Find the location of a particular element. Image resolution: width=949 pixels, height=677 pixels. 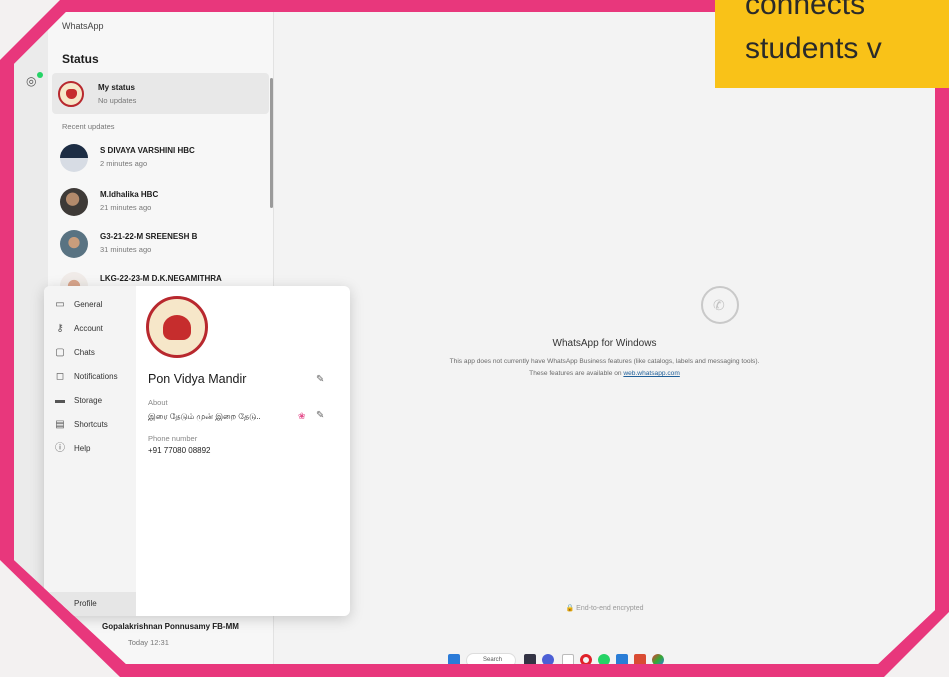

nav-label: Help is located at coordinates (82, 448).